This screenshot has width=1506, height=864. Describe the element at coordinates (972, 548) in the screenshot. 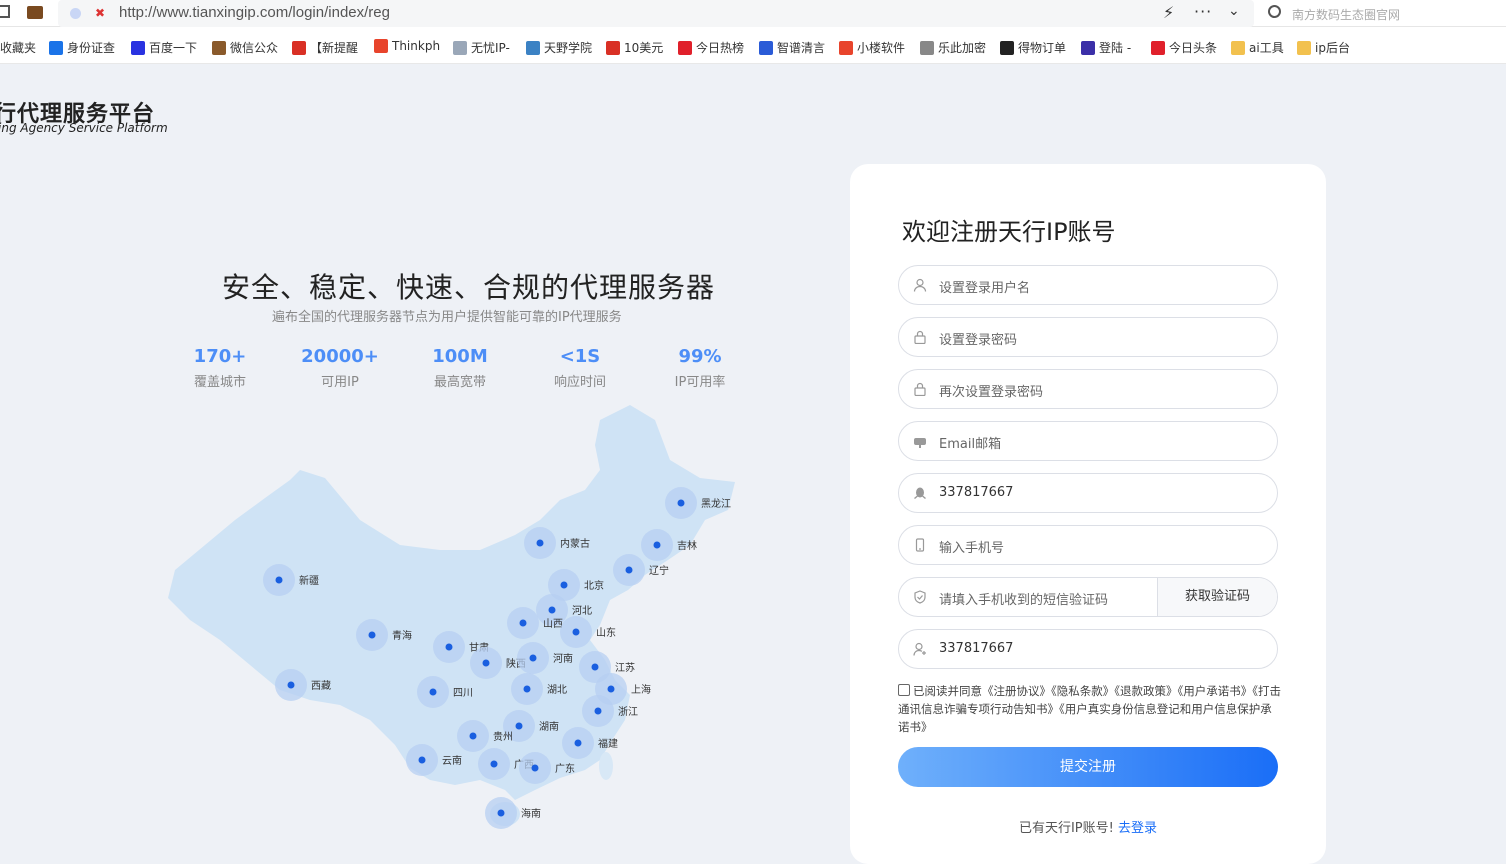

I see `phone-placeholder: 输入手机号` at that location.